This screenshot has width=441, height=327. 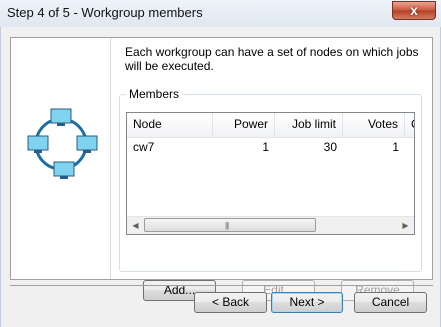 What do you see at coordinates (307, 302) in the screenshot?
I see `next-button: Next >` at bounding box center [307, 302].